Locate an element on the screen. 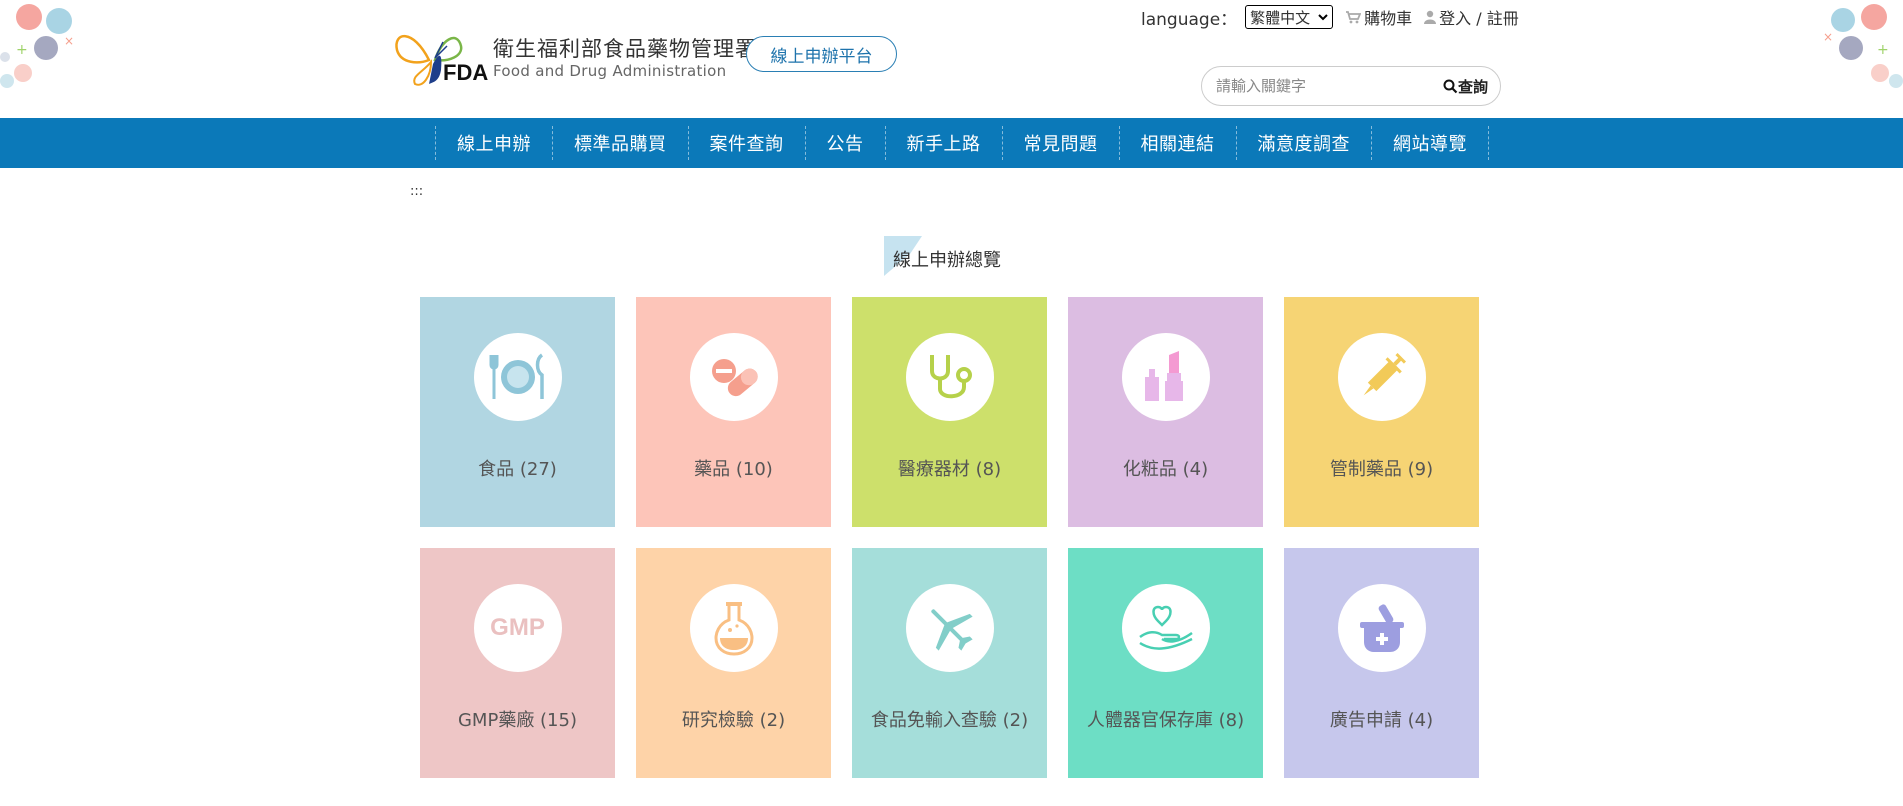 The height and width of the screenshot is (806, 1903). tile-label: 化粧品 (4) is located at coordinates (1165, 469).